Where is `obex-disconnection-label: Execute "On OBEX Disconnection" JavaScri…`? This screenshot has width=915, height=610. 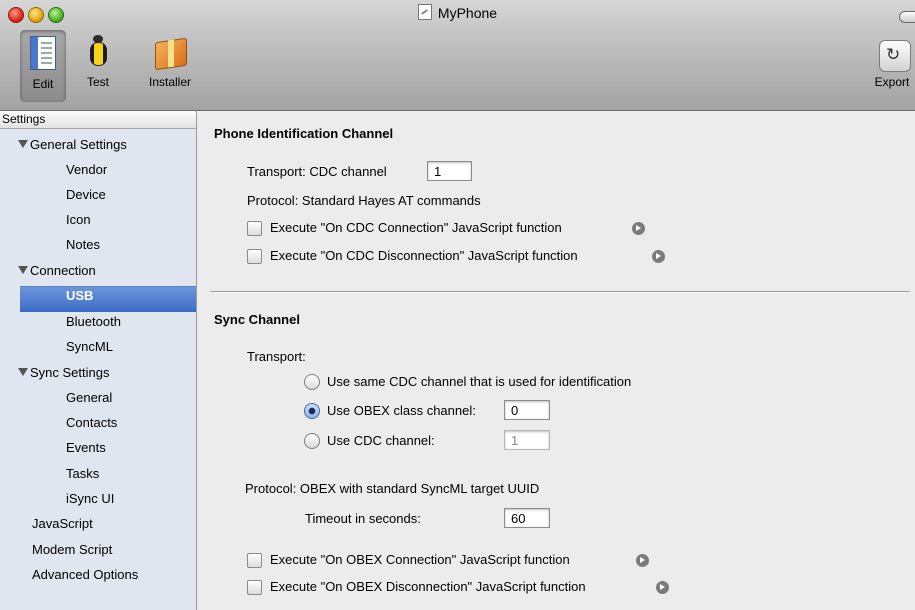
obex-disconnection-label: Execute "On OBEX Disconnection" JavaScri… is located at coordinates (428, 586).